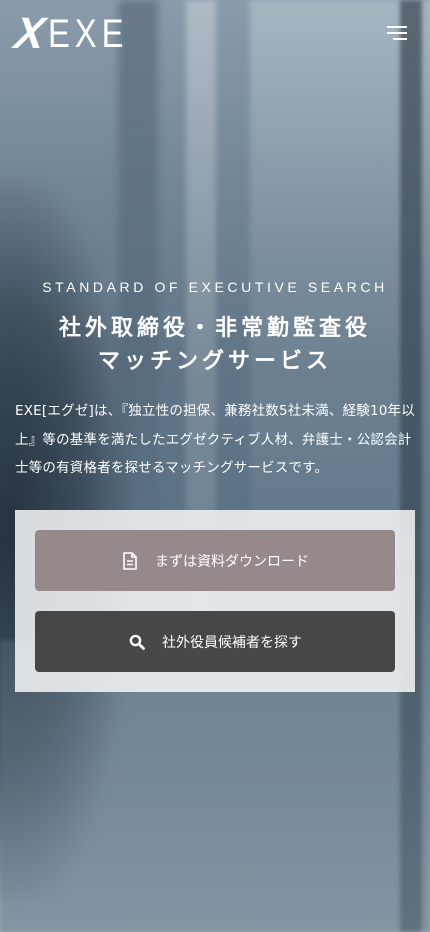  What do you see at coordinates (130, 560) in the screenshot?
I see `document-icon` at bounding box center [130, 560].